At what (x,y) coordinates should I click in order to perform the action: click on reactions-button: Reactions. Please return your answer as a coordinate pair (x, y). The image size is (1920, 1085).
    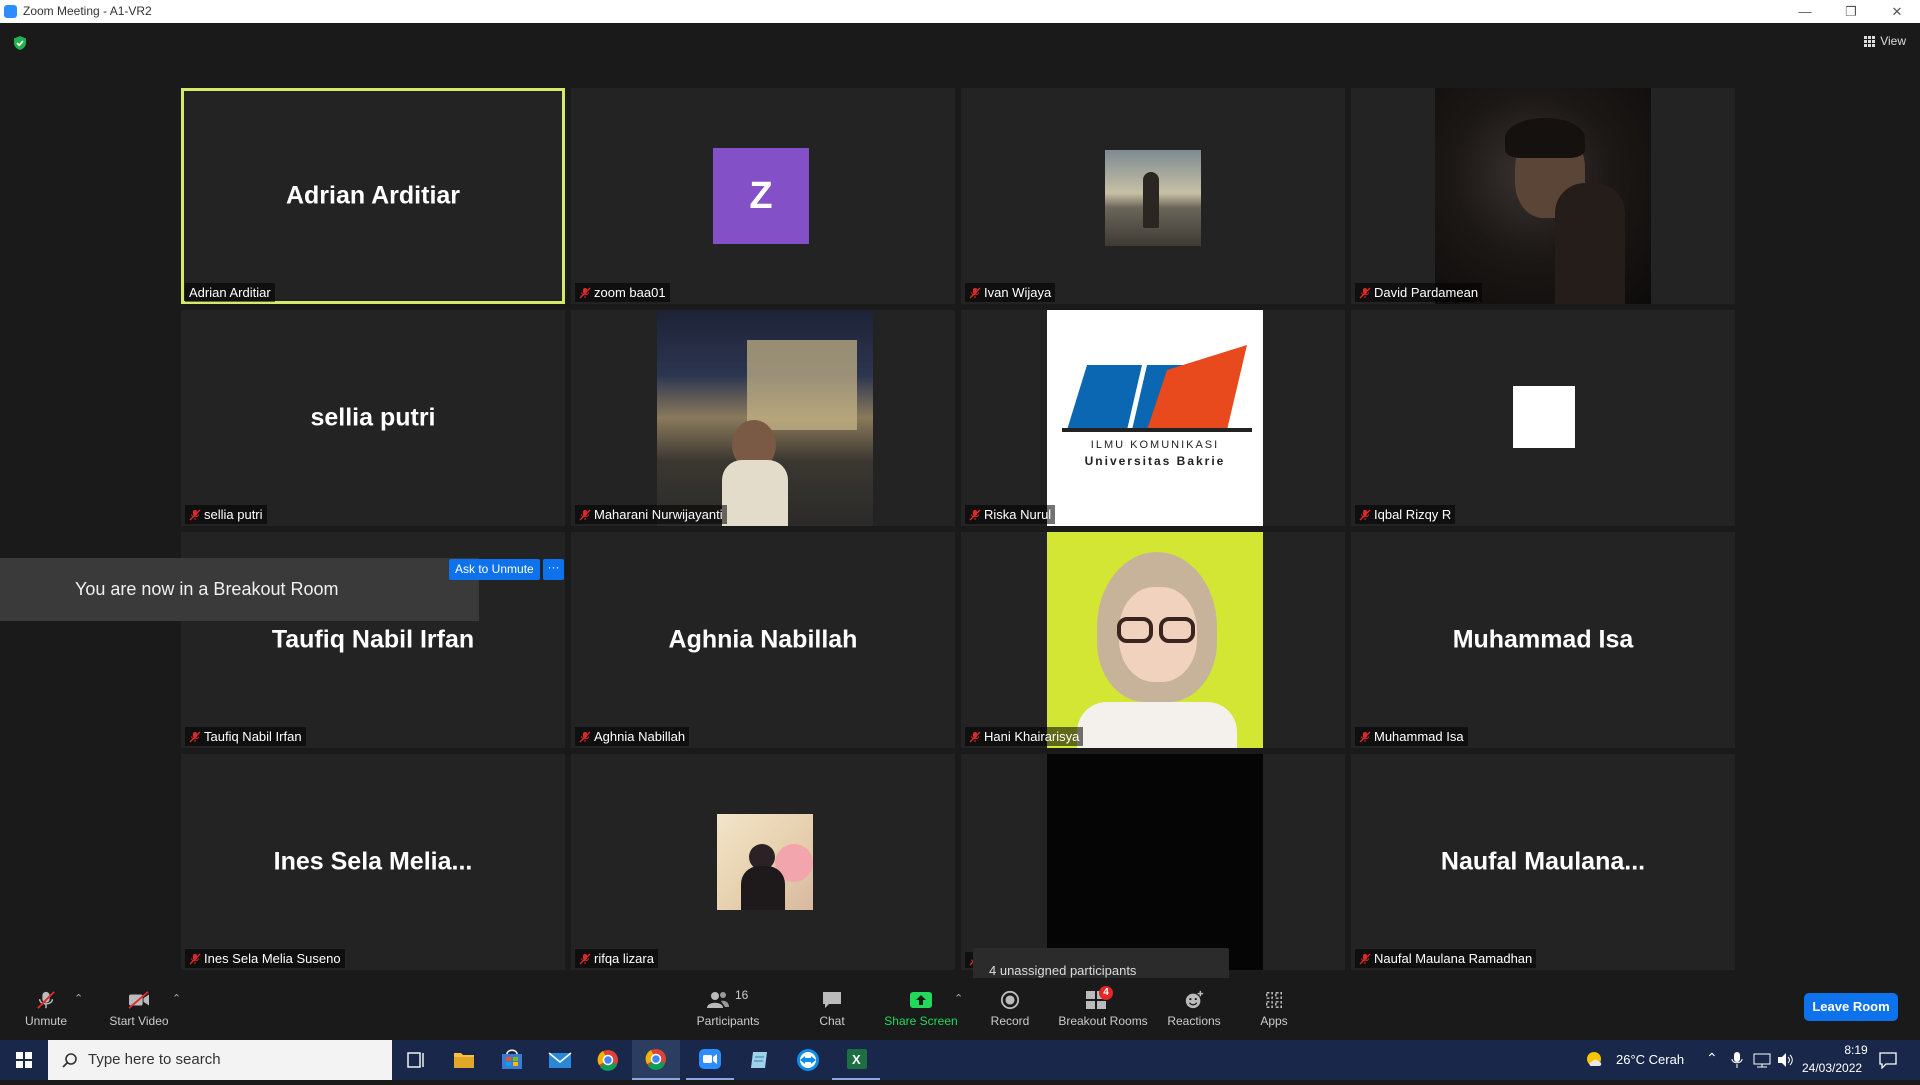
    Looking at the image, I should click on (1194, 1009).